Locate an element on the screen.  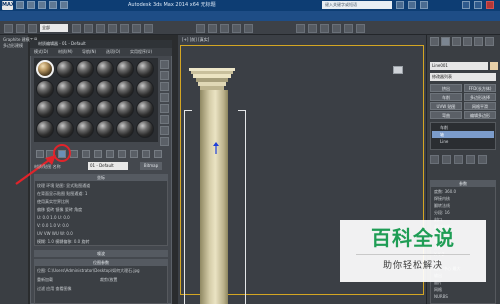
redo-button is located at coordinates (20, 28).